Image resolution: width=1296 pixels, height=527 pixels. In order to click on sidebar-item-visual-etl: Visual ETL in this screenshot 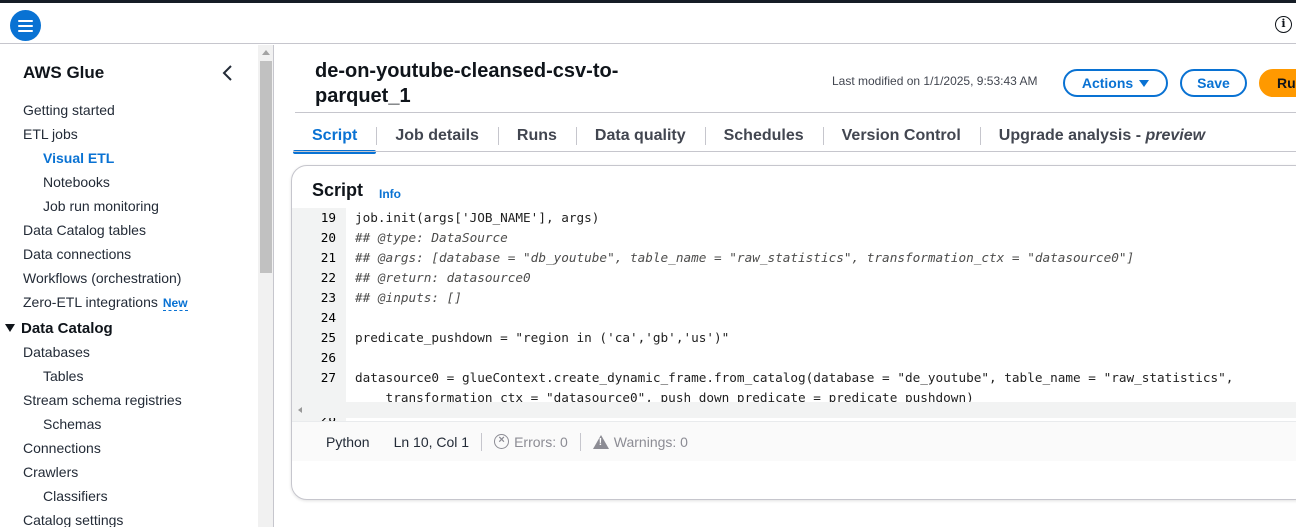, I will do `click(129, 160)`.